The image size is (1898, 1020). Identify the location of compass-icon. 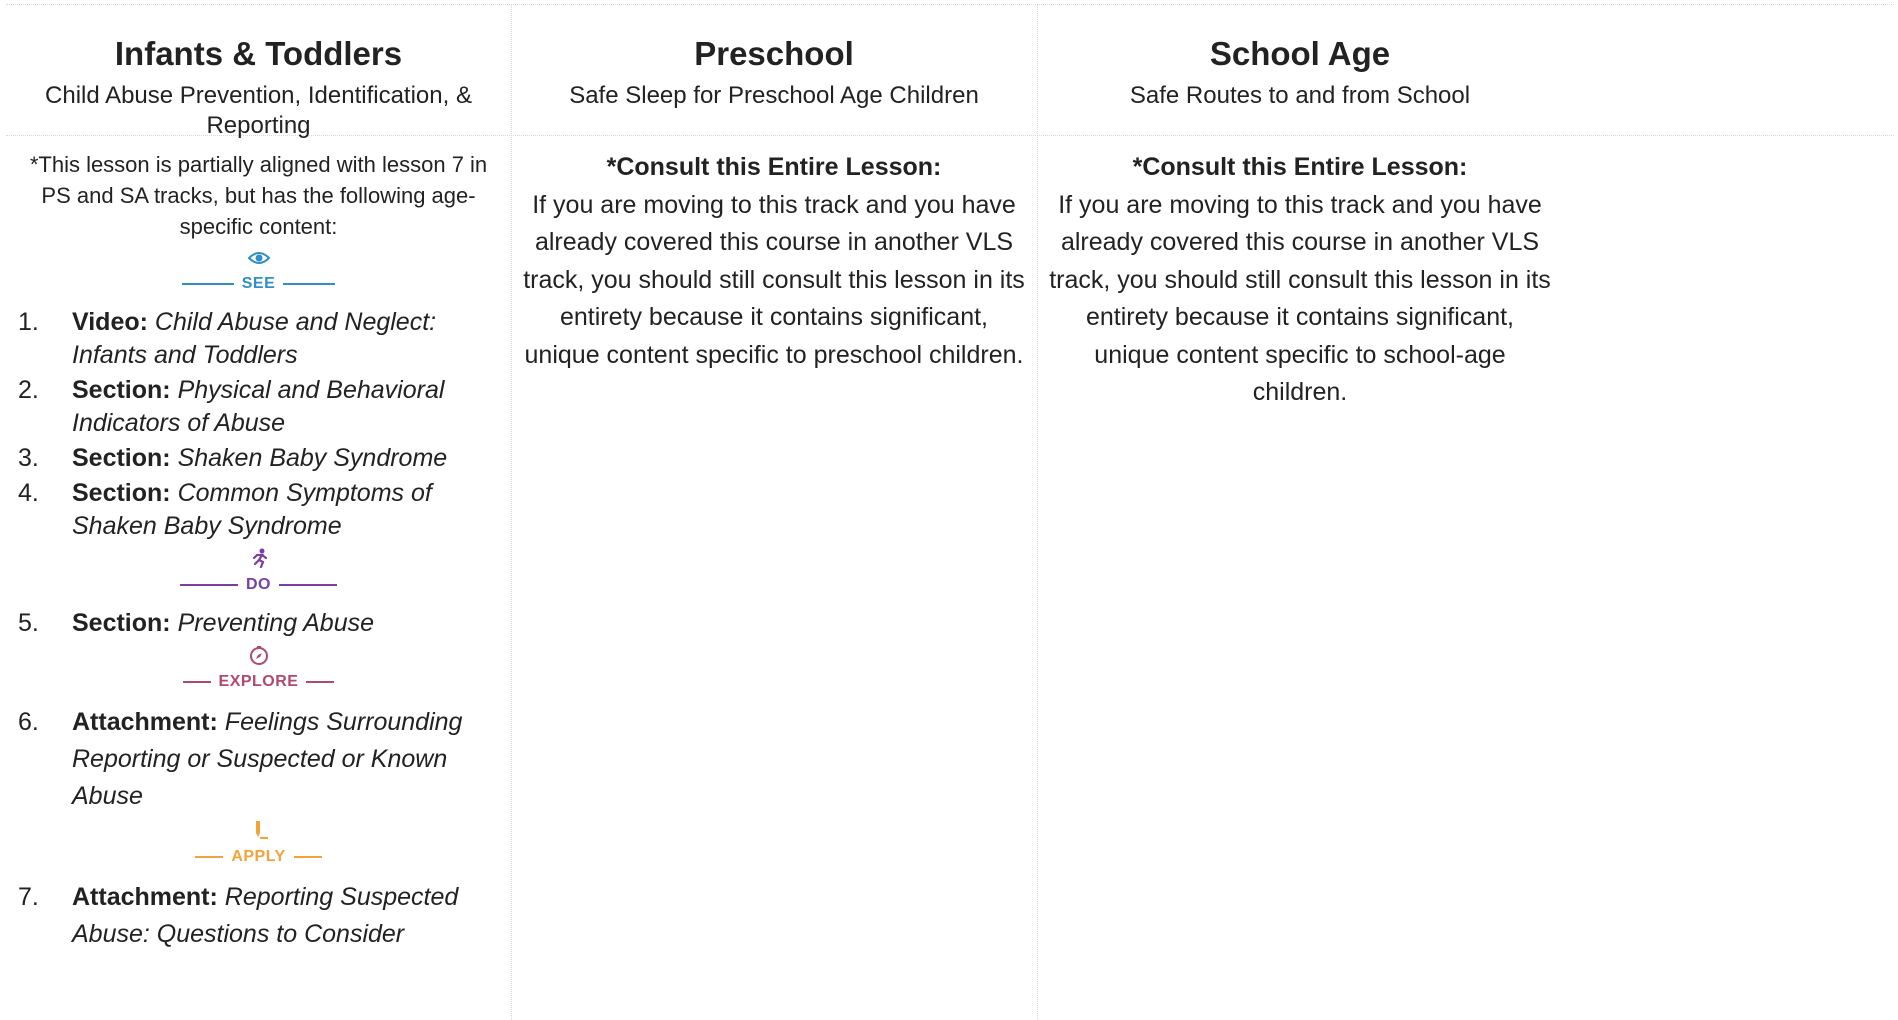
(258, 657).